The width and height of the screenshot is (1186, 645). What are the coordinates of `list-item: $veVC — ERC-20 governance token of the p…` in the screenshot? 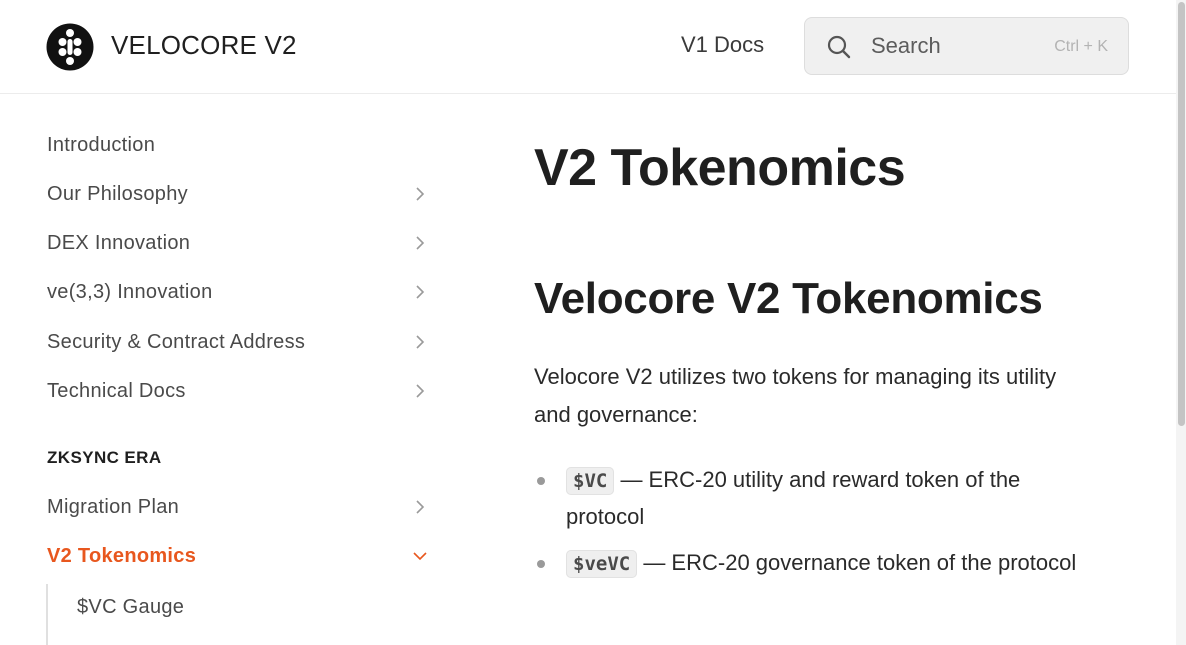 It's located at (814, 563).